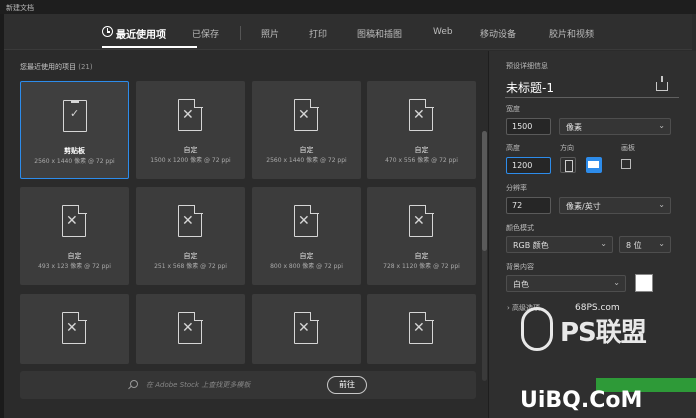 The image size is (696, 418). What do you see at coordinates (568, 165) in the screenshot?
I see `portrait-orientation-button` at bounding box center [568, 165].